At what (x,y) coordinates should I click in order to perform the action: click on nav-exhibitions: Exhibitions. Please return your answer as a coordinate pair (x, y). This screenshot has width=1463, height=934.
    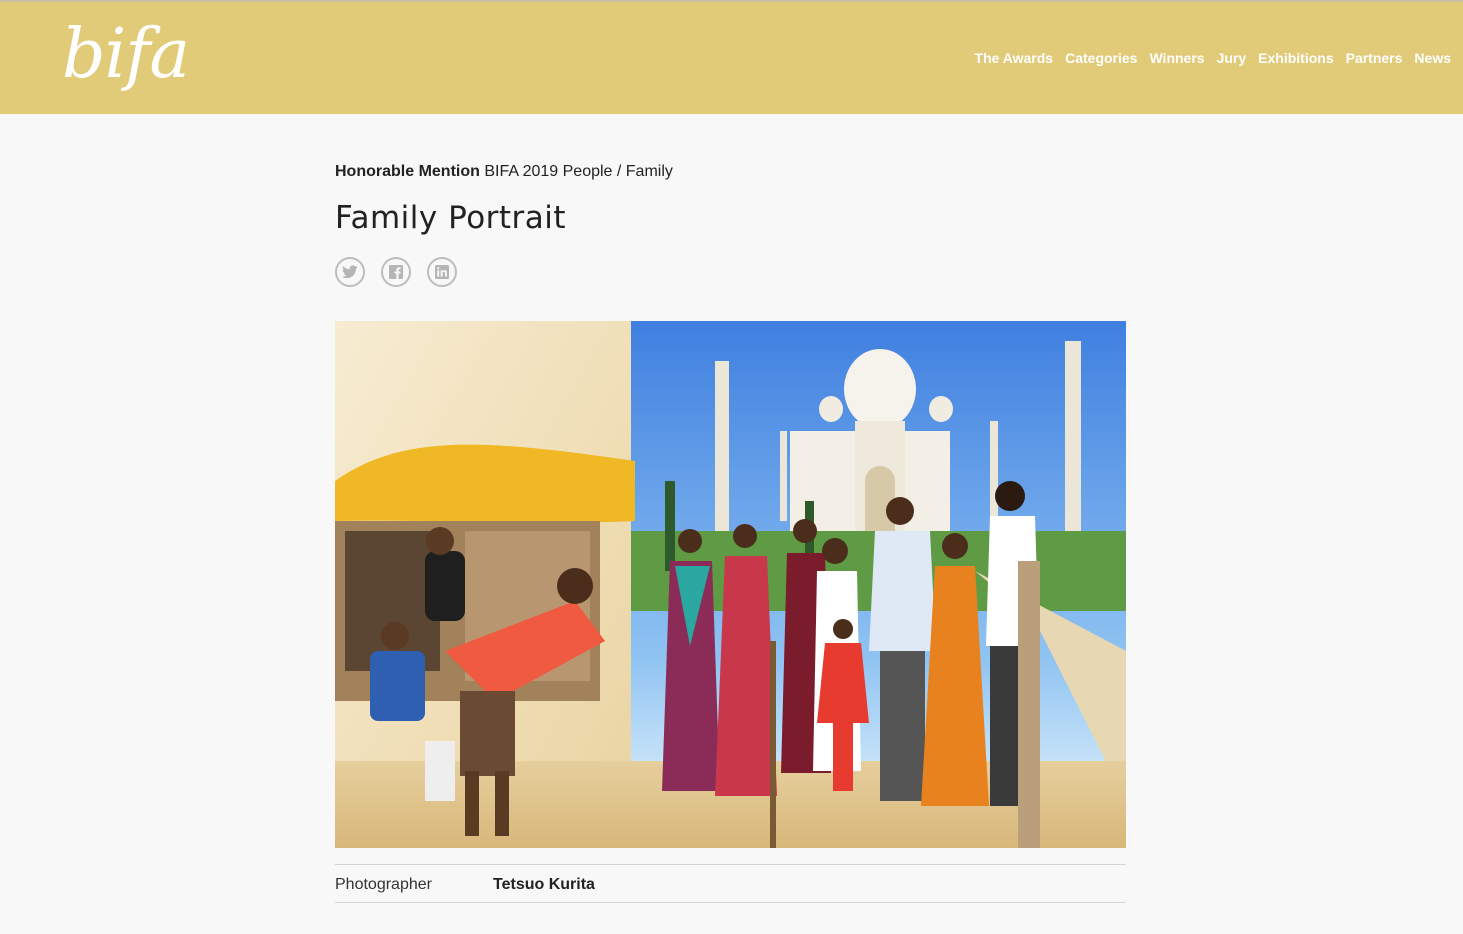
    Looking at the image, I should click on (1295, 58).